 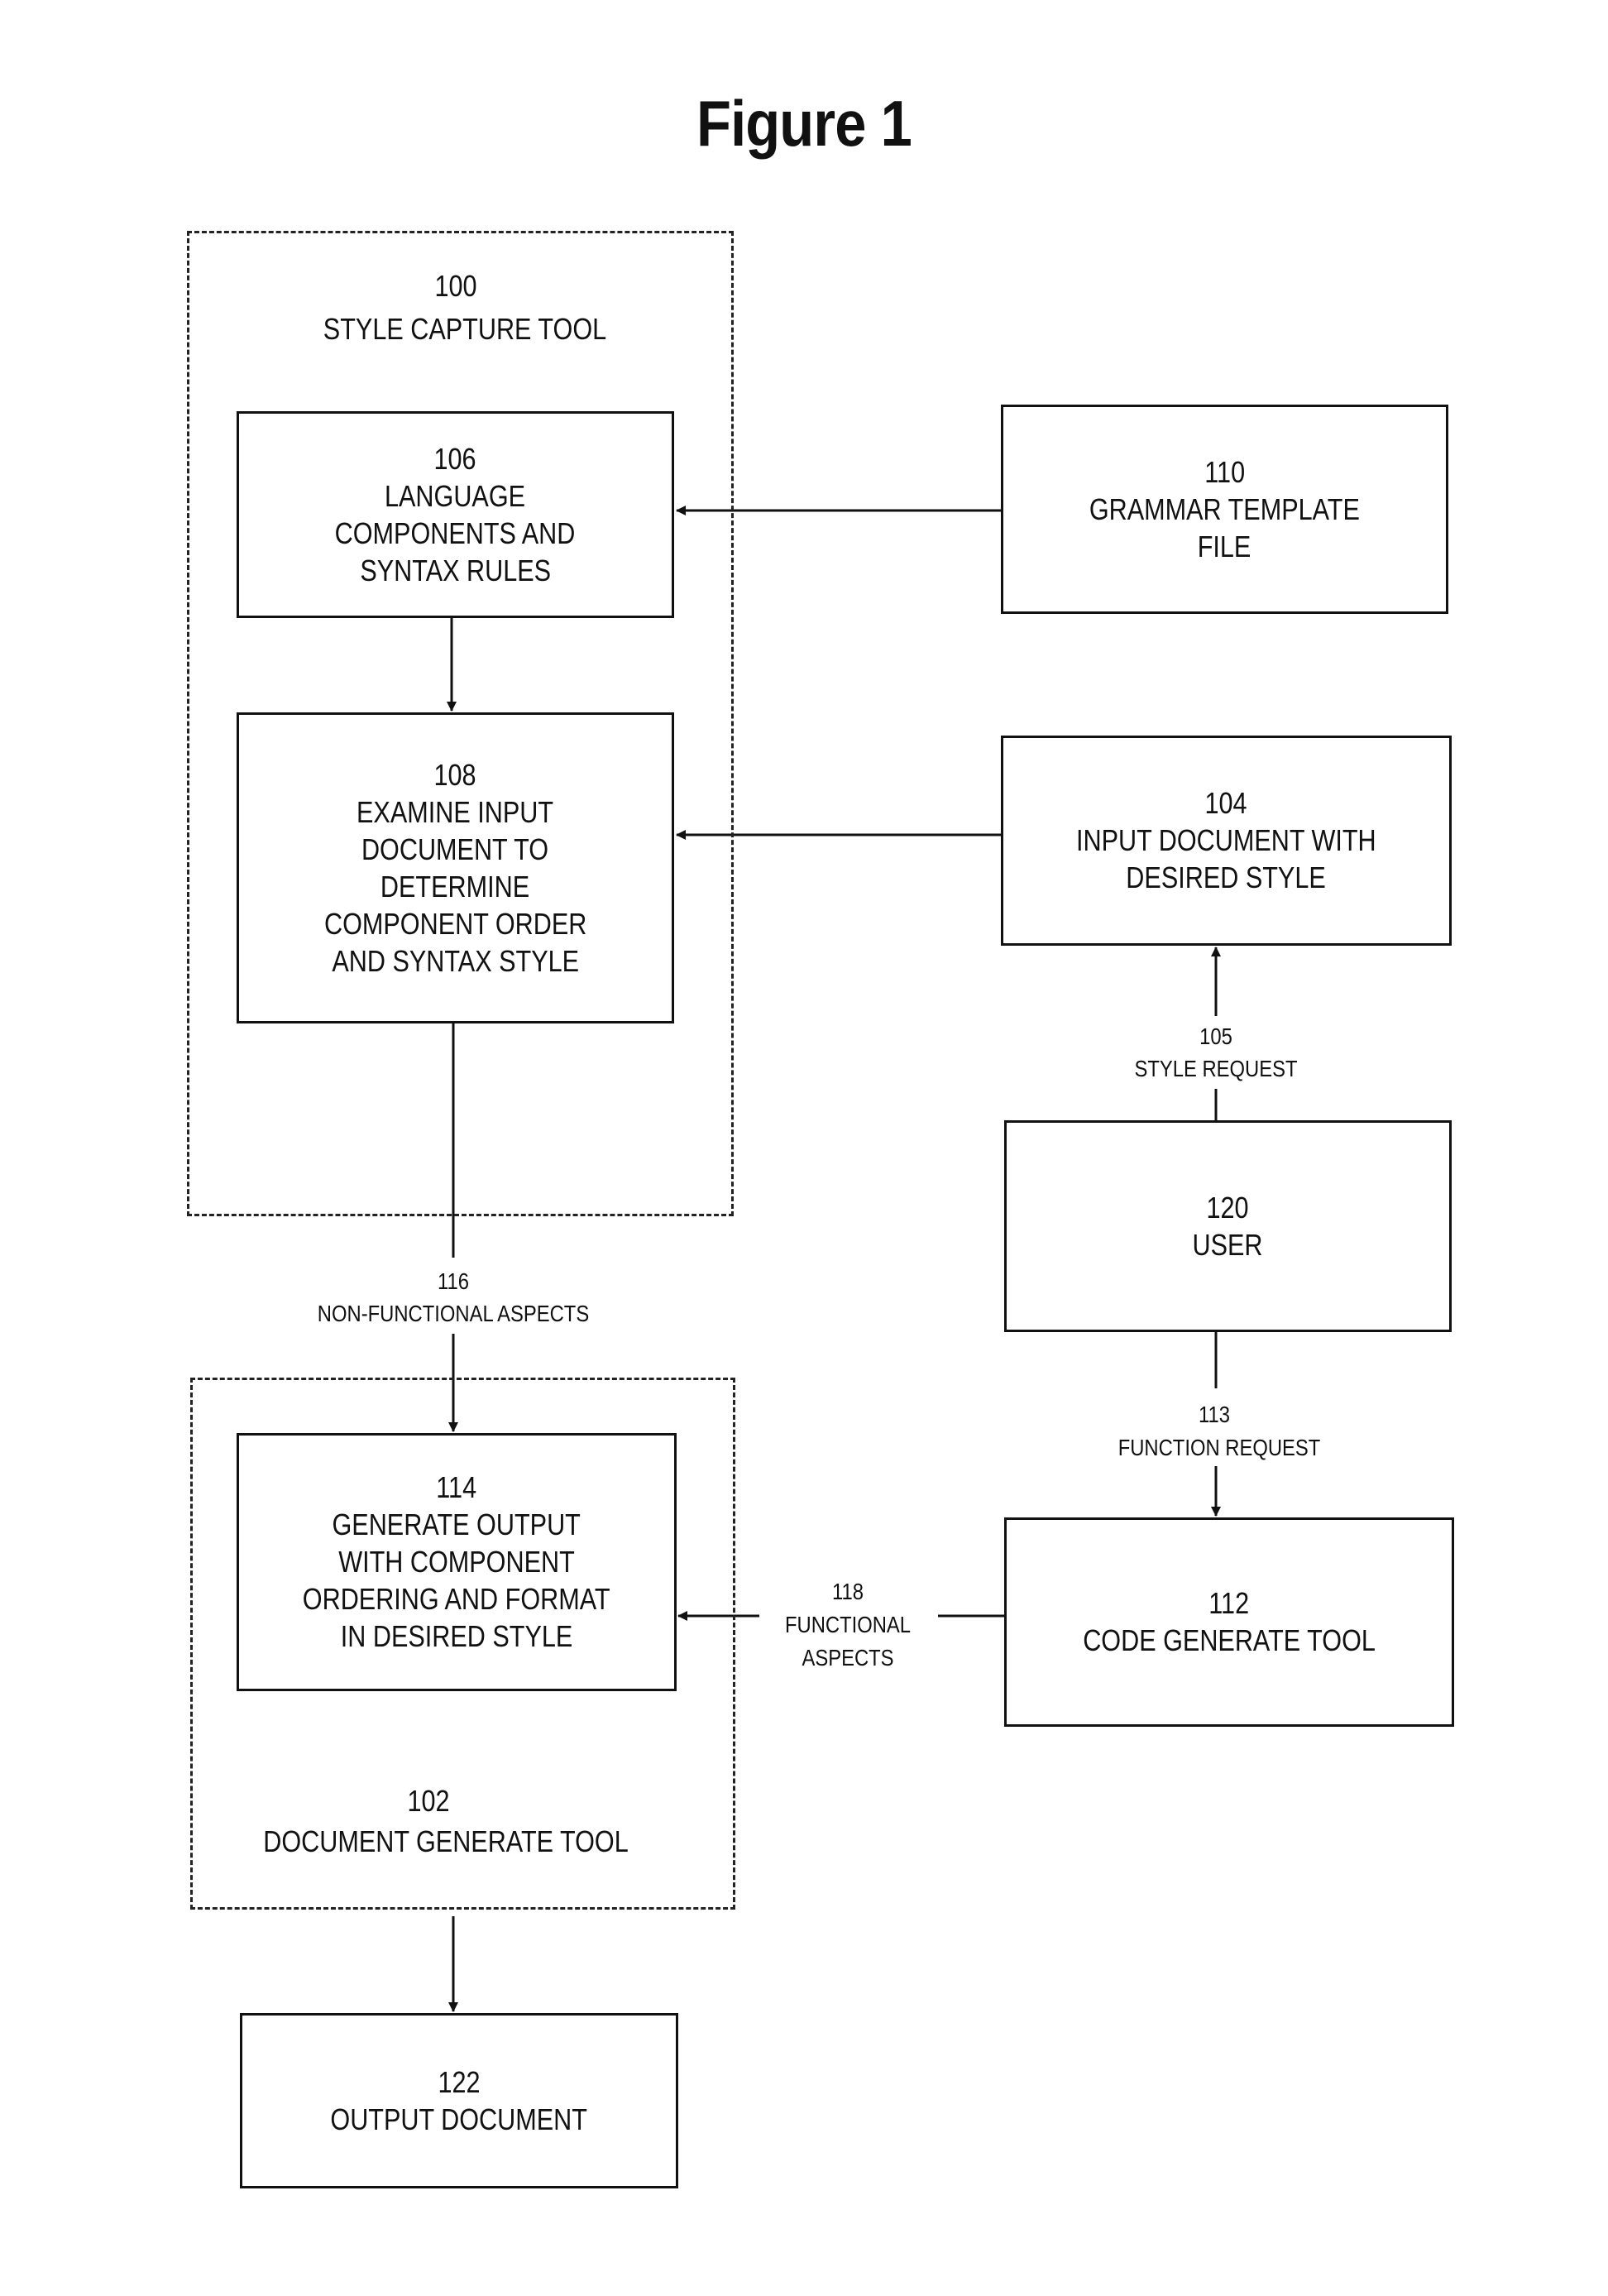 I want to click on box-text-line: ORDERING AND FORMAT, so click(x=456, y=1599).